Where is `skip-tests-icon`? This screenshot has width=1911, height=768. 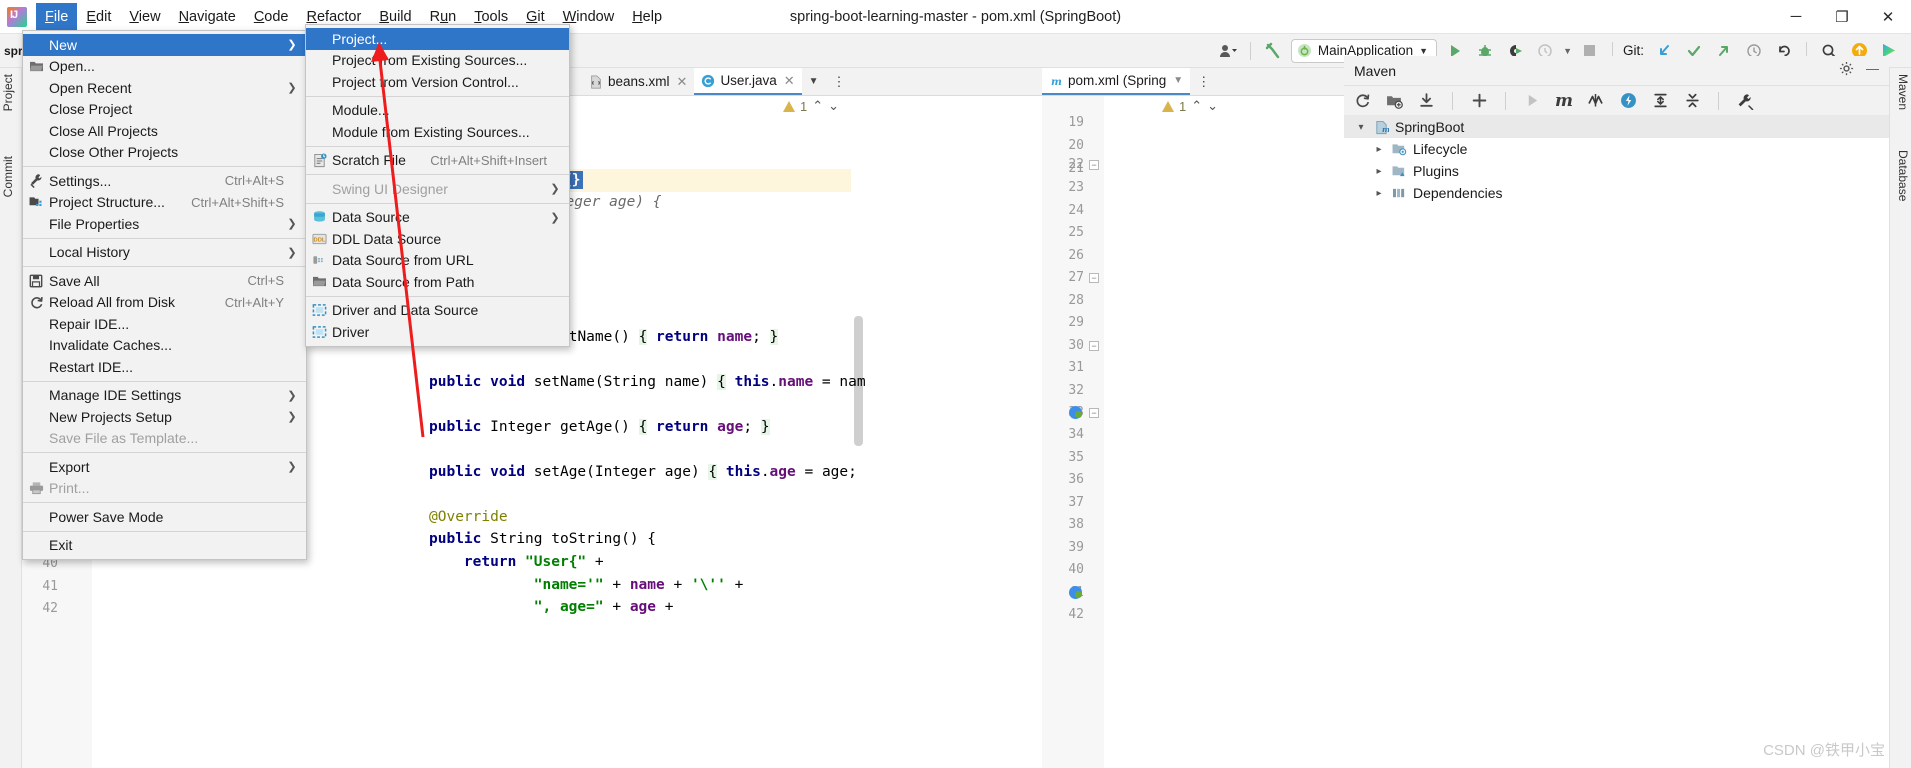 skip-tests-icon is located at coordinates (1596, 101).